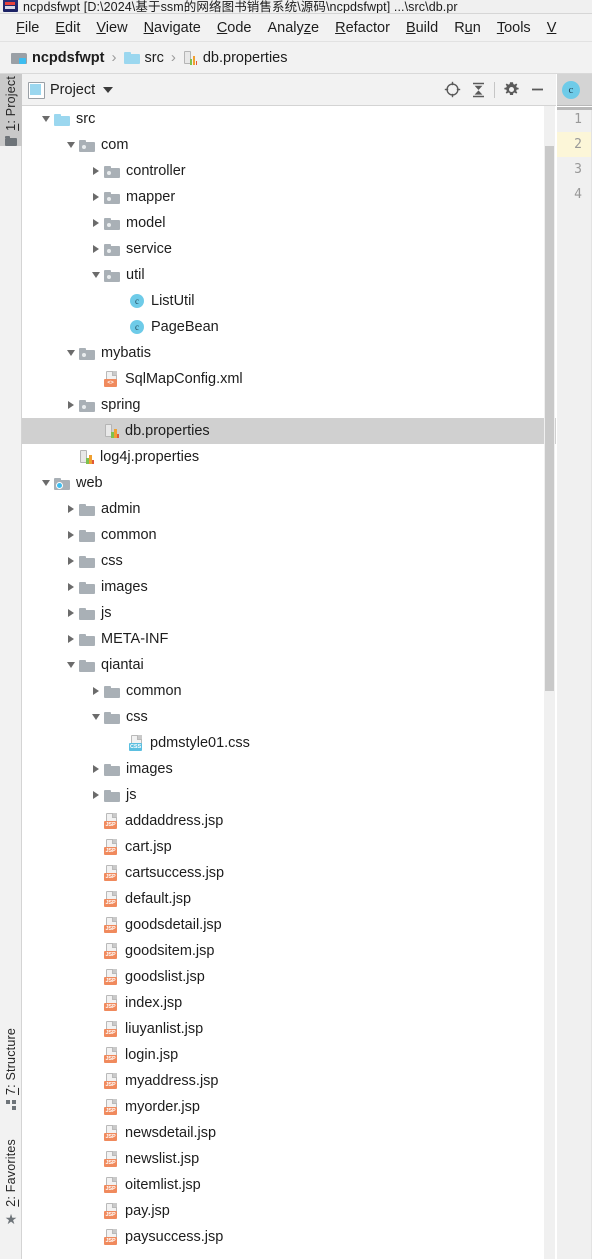 The width and height of the screenshot is (592, 1259). I want to click on tree-row: c PageBean, so click(289, 327).